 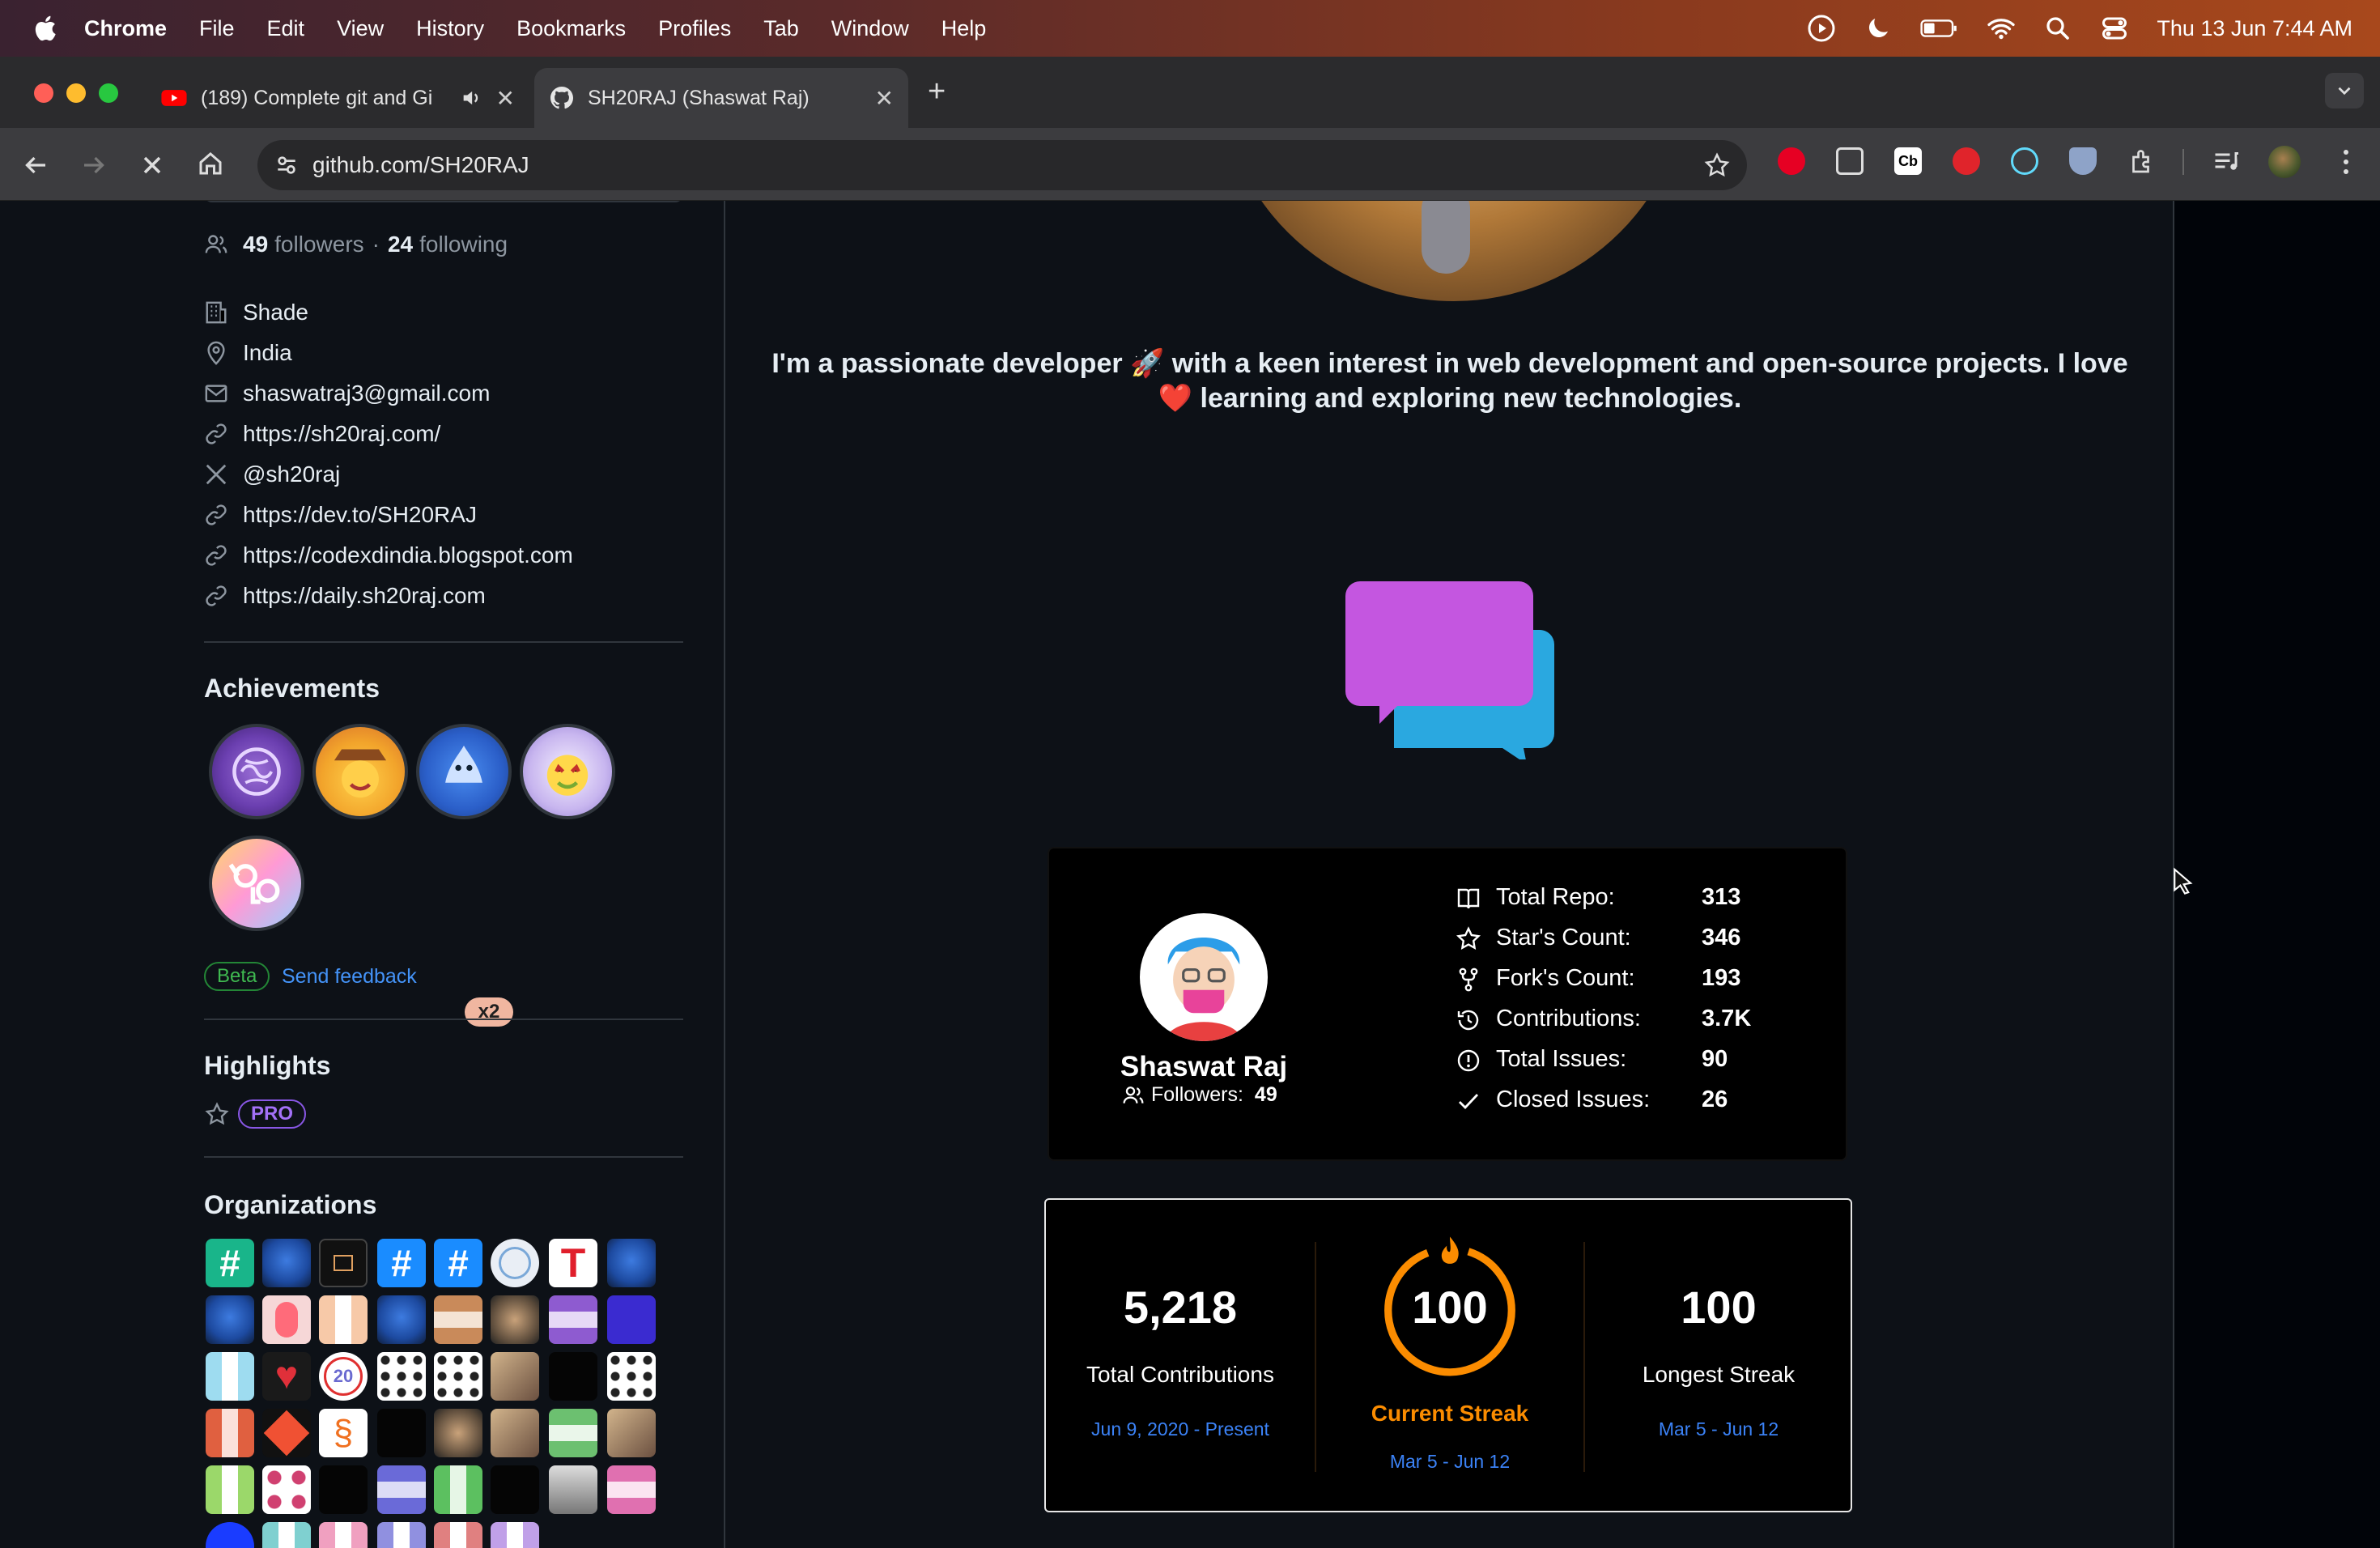 I want to click on tab-search-button, so click(x=2345, y=91).